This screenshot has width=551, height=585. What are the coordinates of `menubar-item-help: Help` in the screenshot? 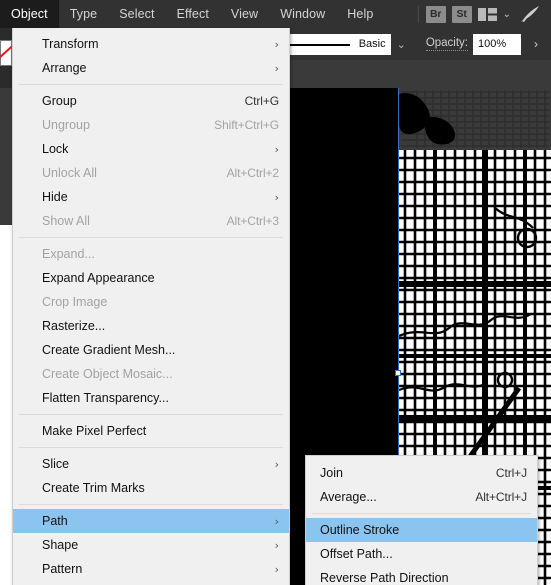 It's located at (360, 14).